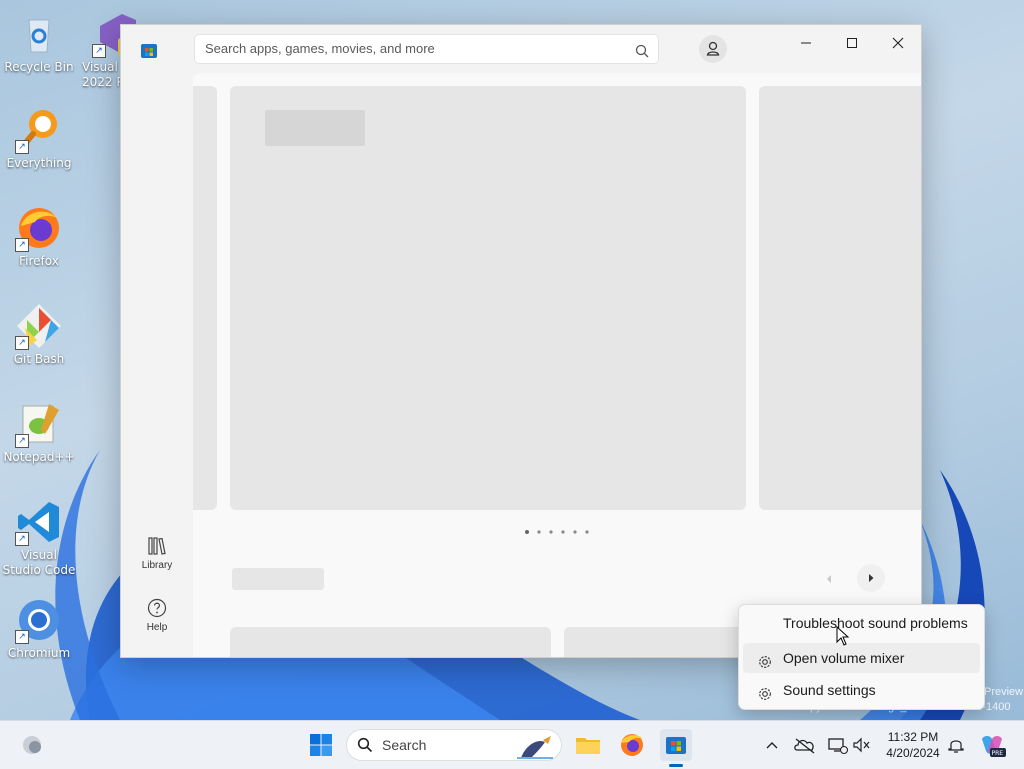 Image resolution: width=1024 pixels, height=769 pixels. I want to click on carousel-dots, so click(556, 532).